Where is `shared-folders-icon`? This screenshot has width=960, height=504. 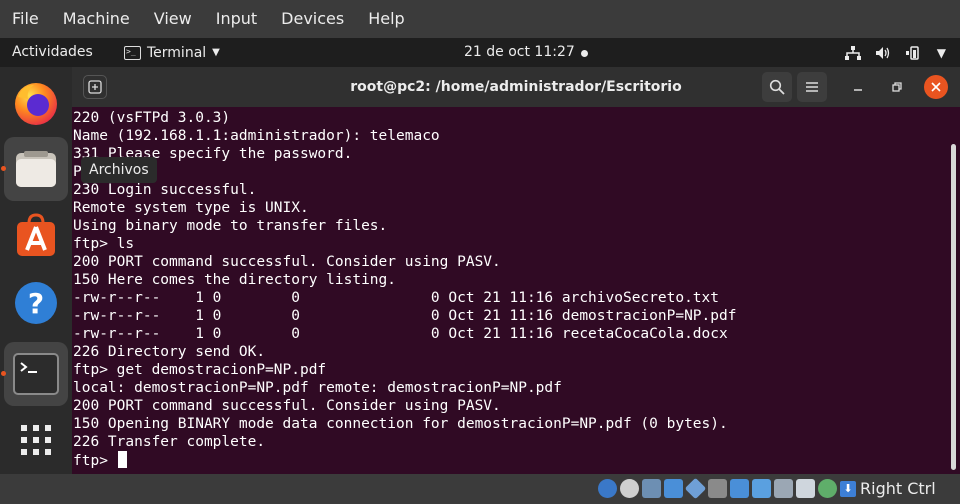 shared-folders-icon is located at coordinates (717, 488).